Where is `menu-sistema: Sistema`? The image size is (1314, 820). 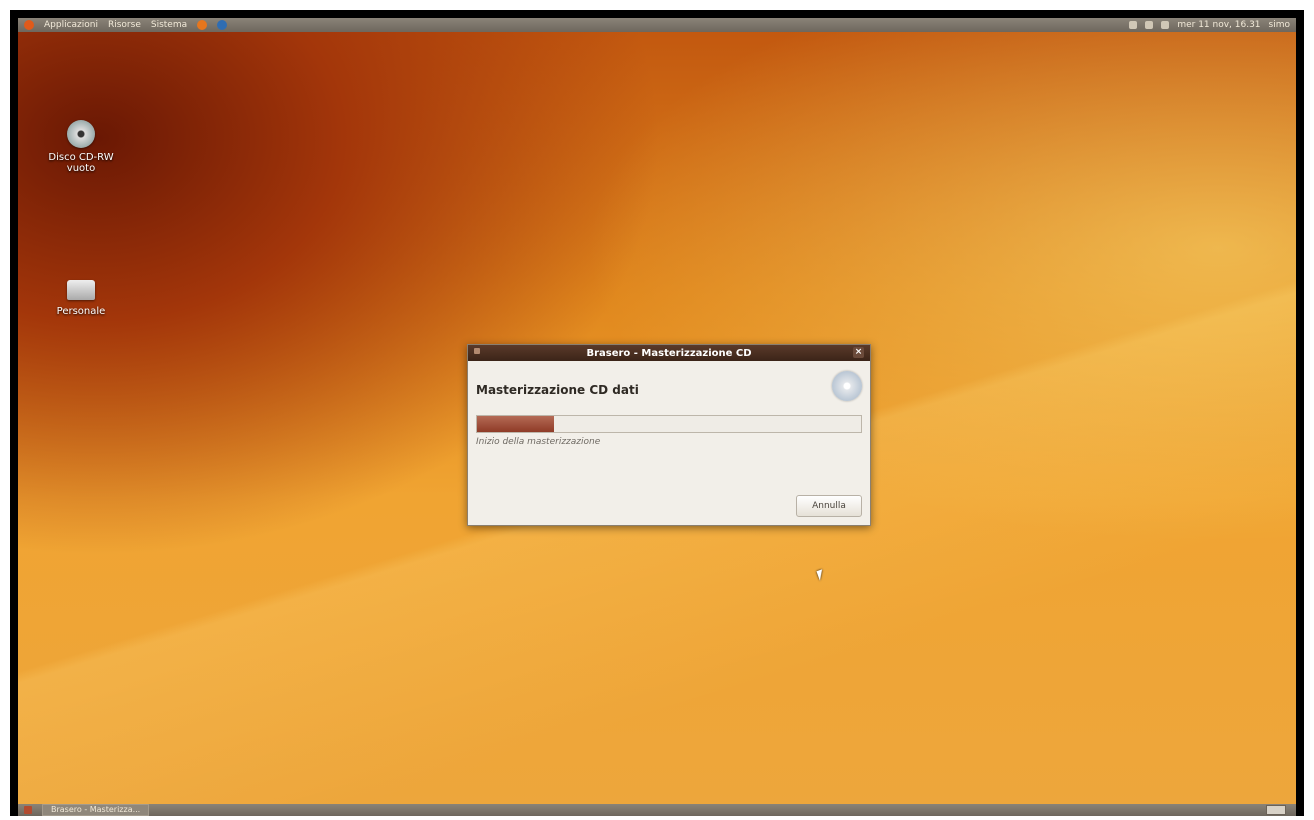
menu-sistema: Sistema is located at coordinates (169, 25).